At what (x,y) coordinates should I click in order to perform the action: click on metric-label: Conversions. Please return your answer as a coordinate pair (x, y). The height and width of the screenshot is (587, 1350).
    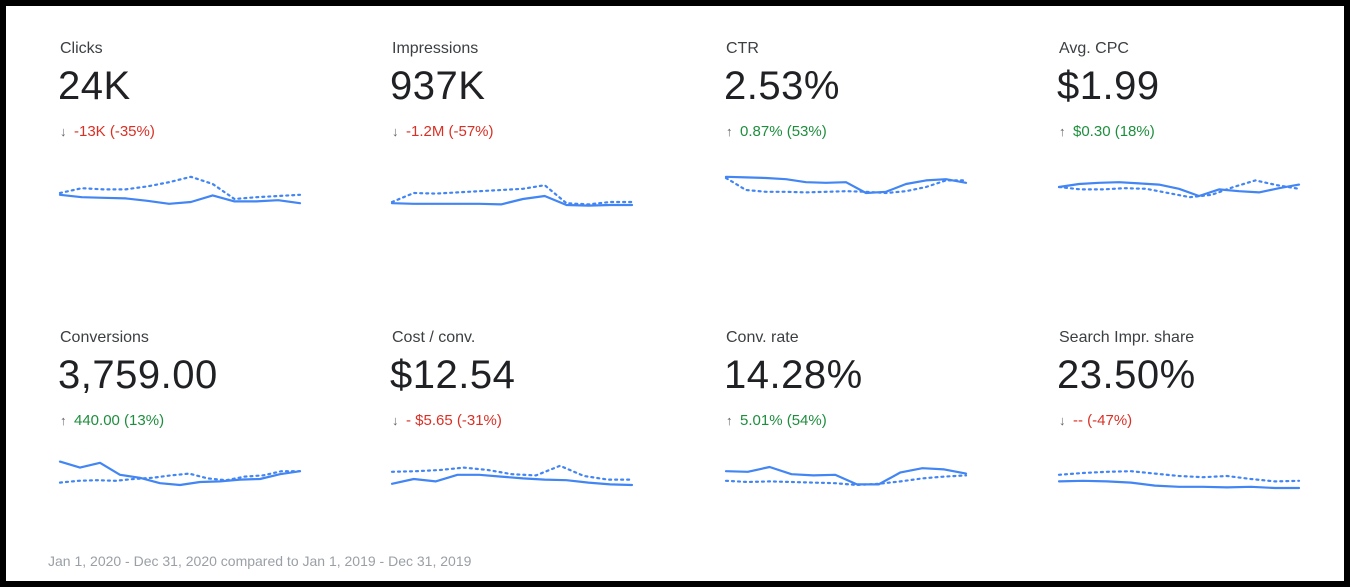
    Looking at the image, I should click on (104, 337).